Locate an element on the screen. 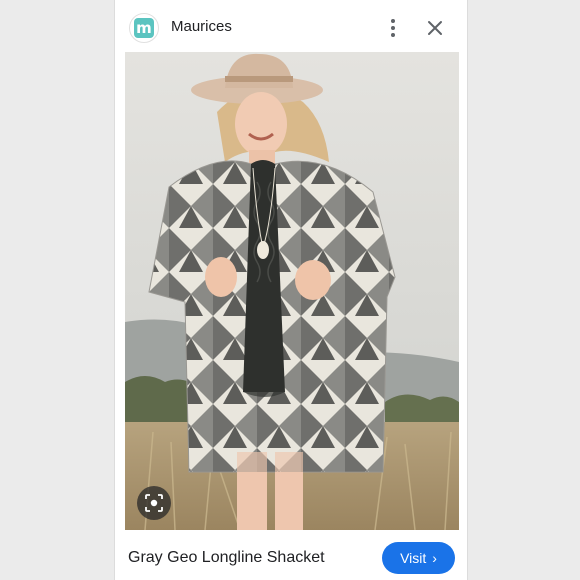 The width and height of the screenshot is (580, 580). visit-button: Visit › is located at coordinates (418, 558).